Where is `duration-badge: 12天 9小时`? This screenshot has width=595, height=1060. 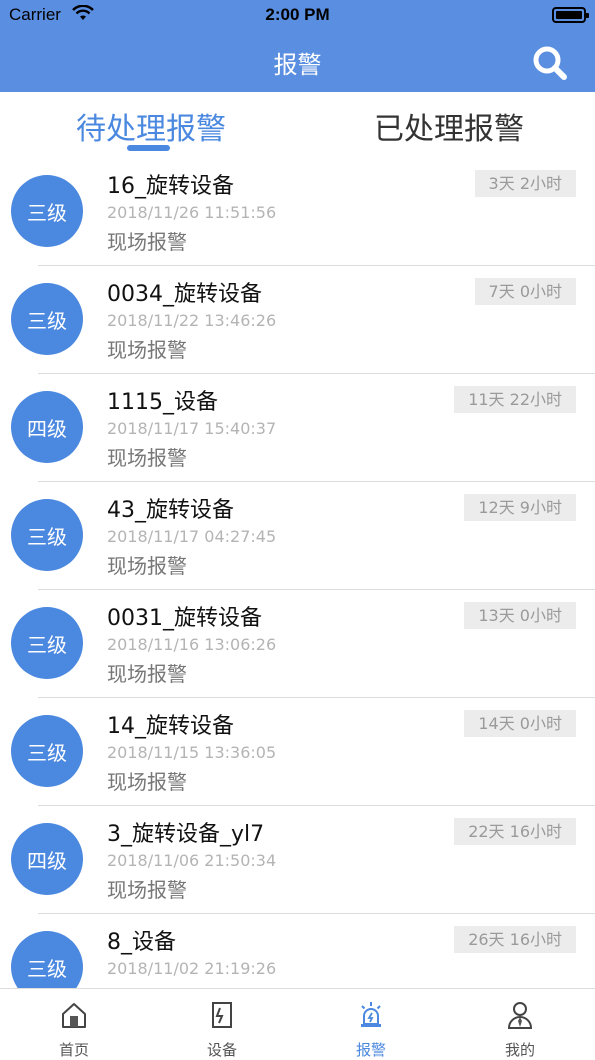 duration-badge: 12天 9小时 is located at coordinates (520, 507).